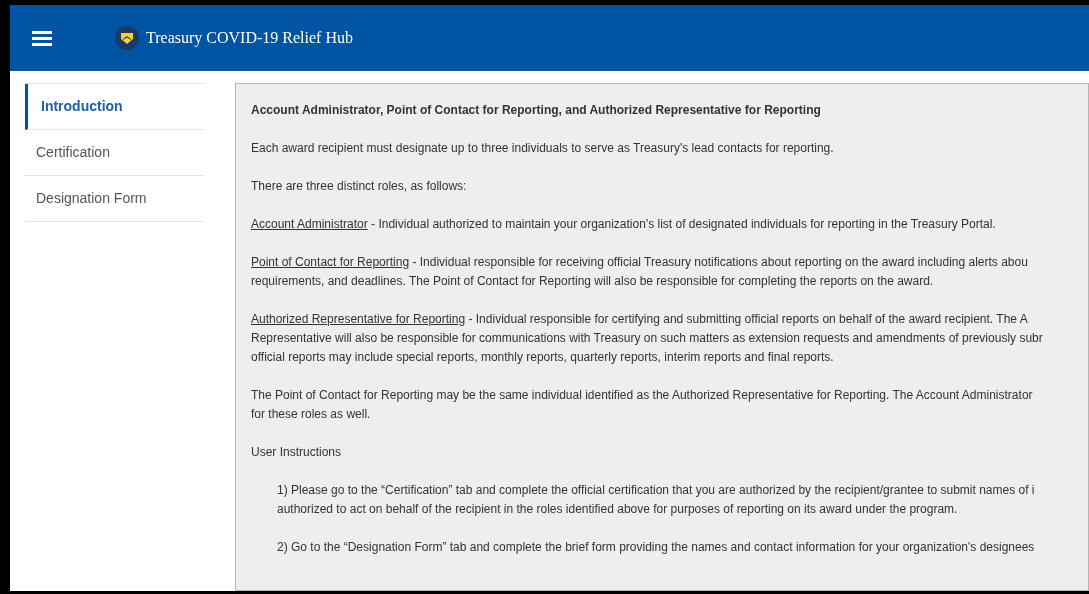 Image resolution: width=1089 pixels, height=594 pixels. What do you see at coordinates (296, 452) in the screenshot?
I see `paragraph: User Instructions` at bounding box center [296, 452].